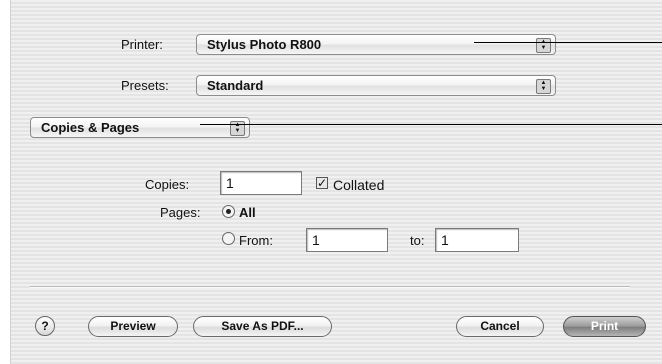 This screenshot has height=364, width=662. Describe the element at coordinates (568, 42) in the screenshot. I see `callout-line-printer` at that location.